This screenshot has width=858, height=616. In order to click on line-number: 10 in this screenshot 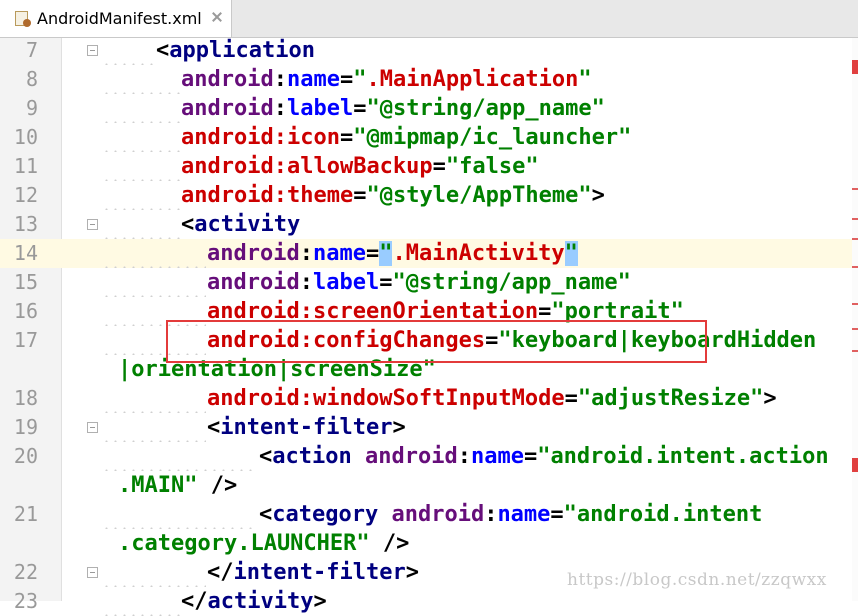, I will do `click(25, 137)`.